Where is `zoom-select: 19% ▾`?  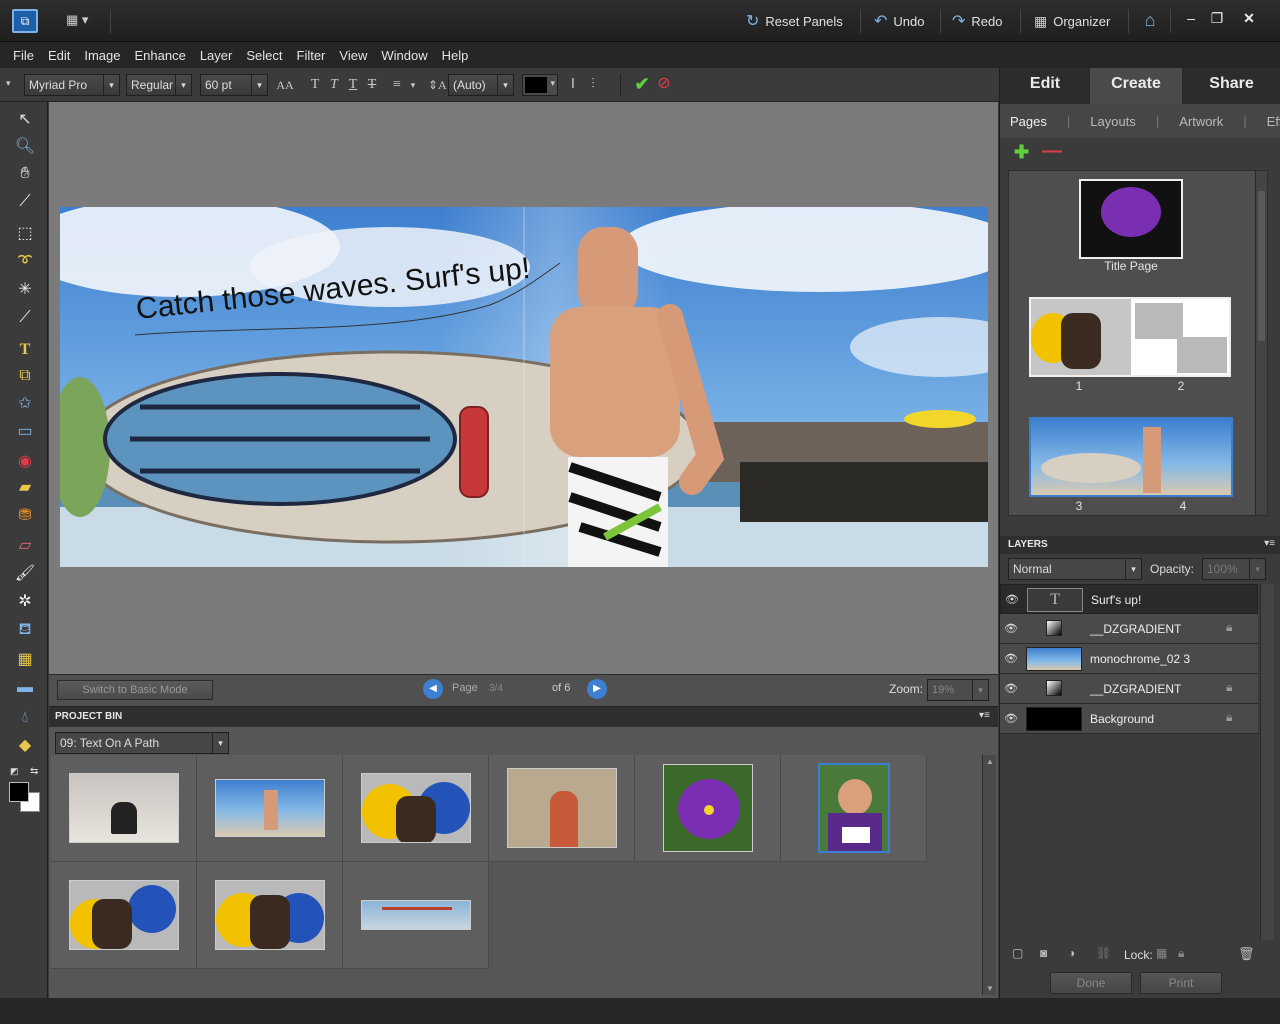 zoom-select: 19% ▾ is located at coordinates (958, 690).